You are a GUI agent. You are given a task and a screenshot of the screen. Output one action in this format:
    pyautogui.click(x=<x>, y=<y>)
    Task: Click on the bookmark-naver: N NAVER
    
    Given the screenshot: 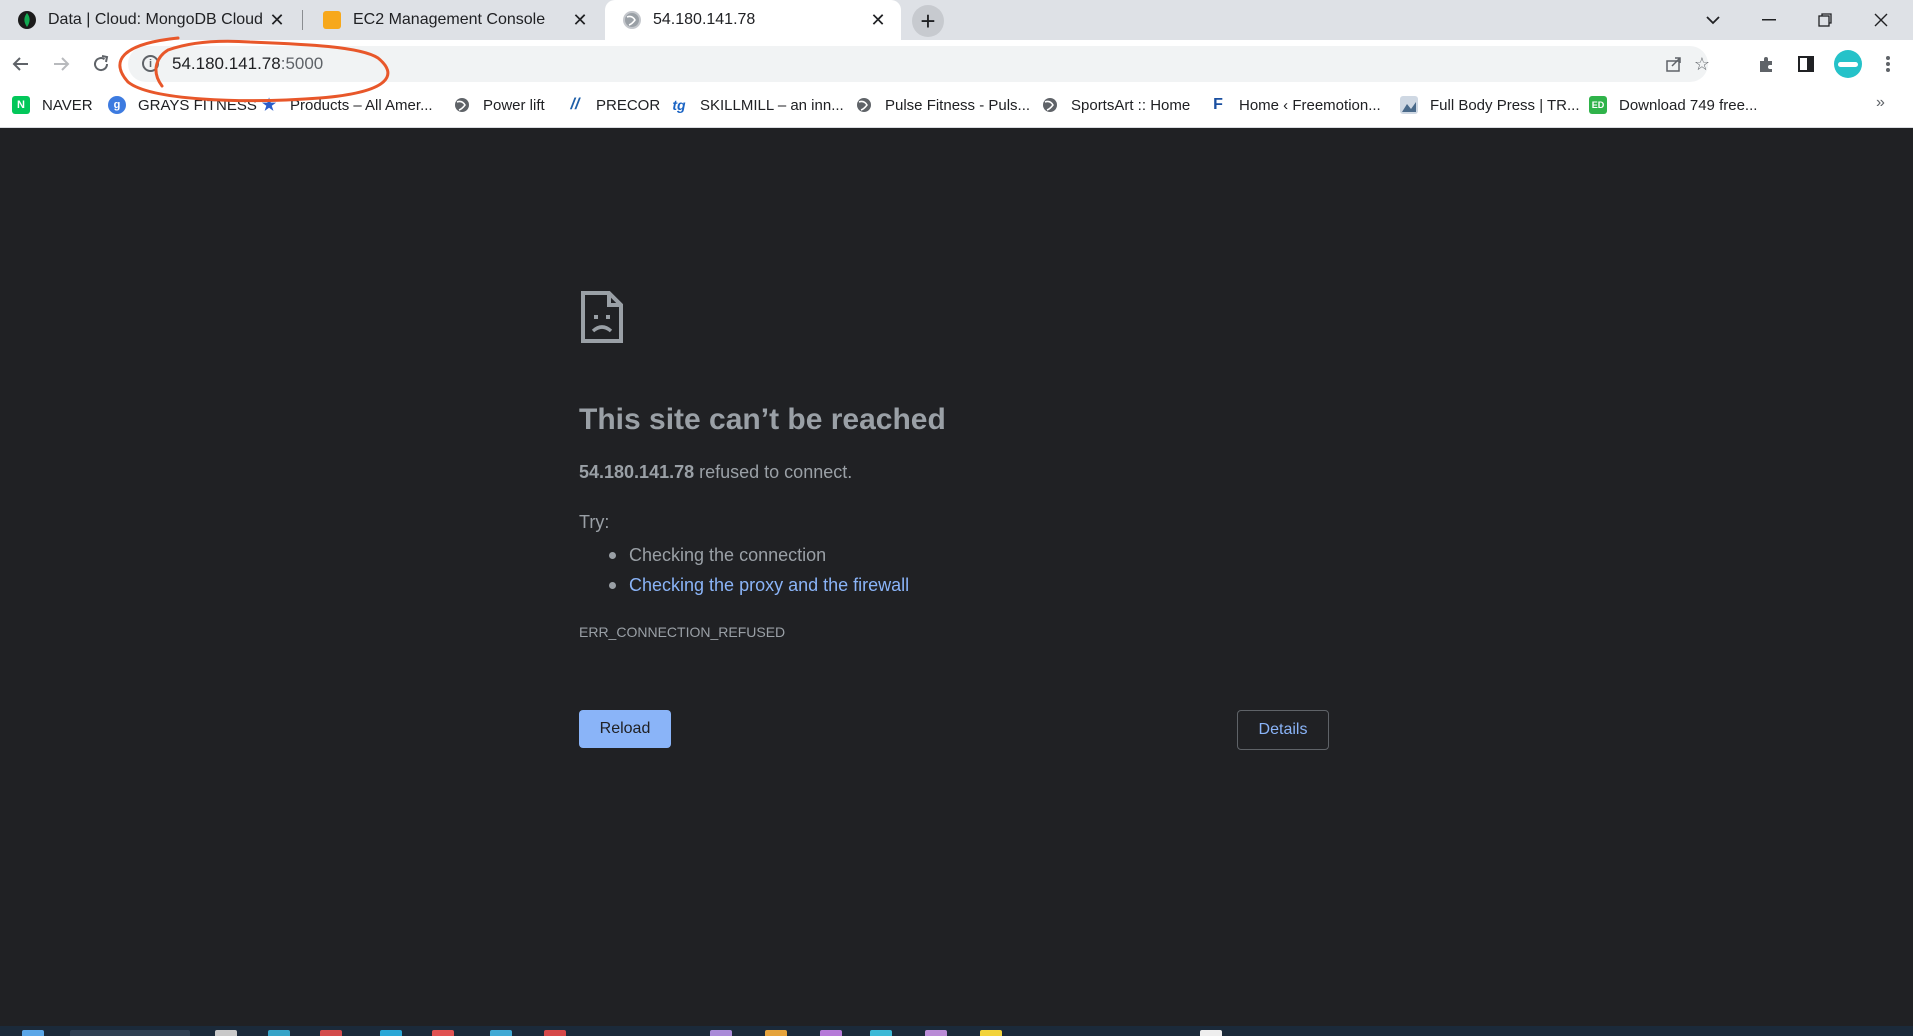 What is the action you would take?
    pyautogui.click(x=52, y=105)
    